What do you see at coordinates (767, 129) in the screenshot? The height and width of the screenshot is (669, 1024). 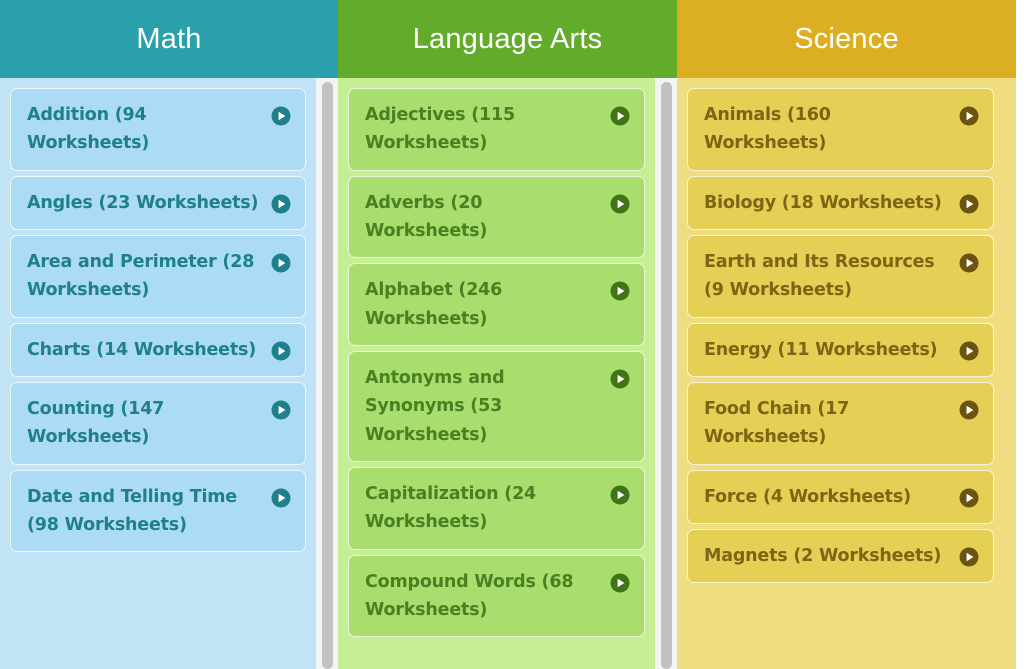 I see `topic-label: Animals (160 Worksheets)` at bounding box center [767, 129].